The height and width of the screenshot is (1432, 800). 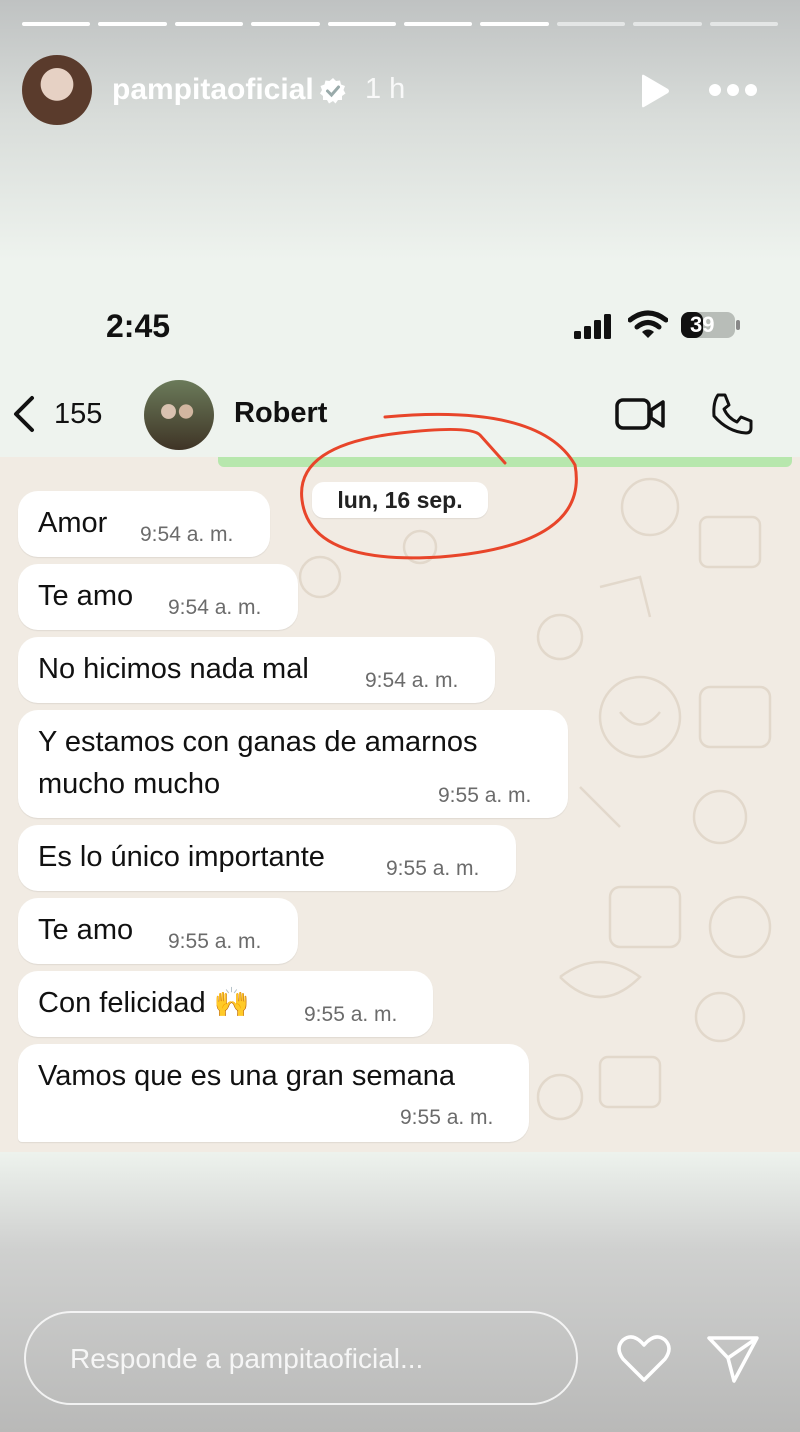 What do you see at coordinates (158, 931) in the screenshot?
I see `message-bubble: Te amo 9:55 a. m.` at bounding box center [158, 931].